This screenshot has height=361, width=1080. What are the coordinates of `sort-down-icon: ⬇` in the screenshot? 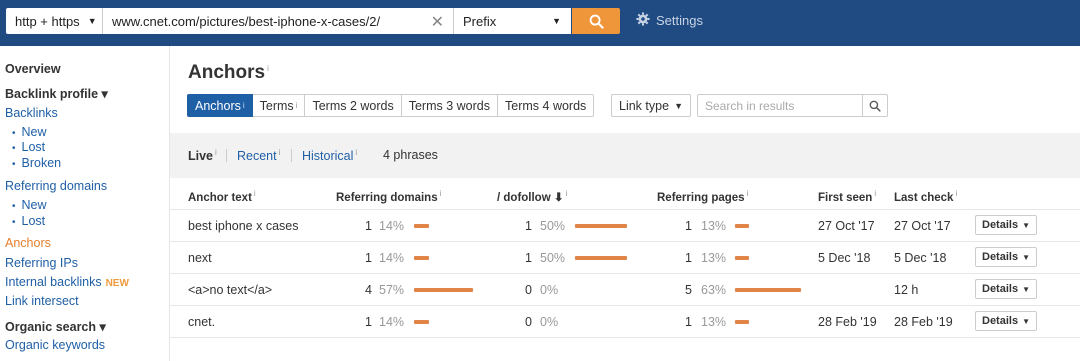 It's located at (557, 197).